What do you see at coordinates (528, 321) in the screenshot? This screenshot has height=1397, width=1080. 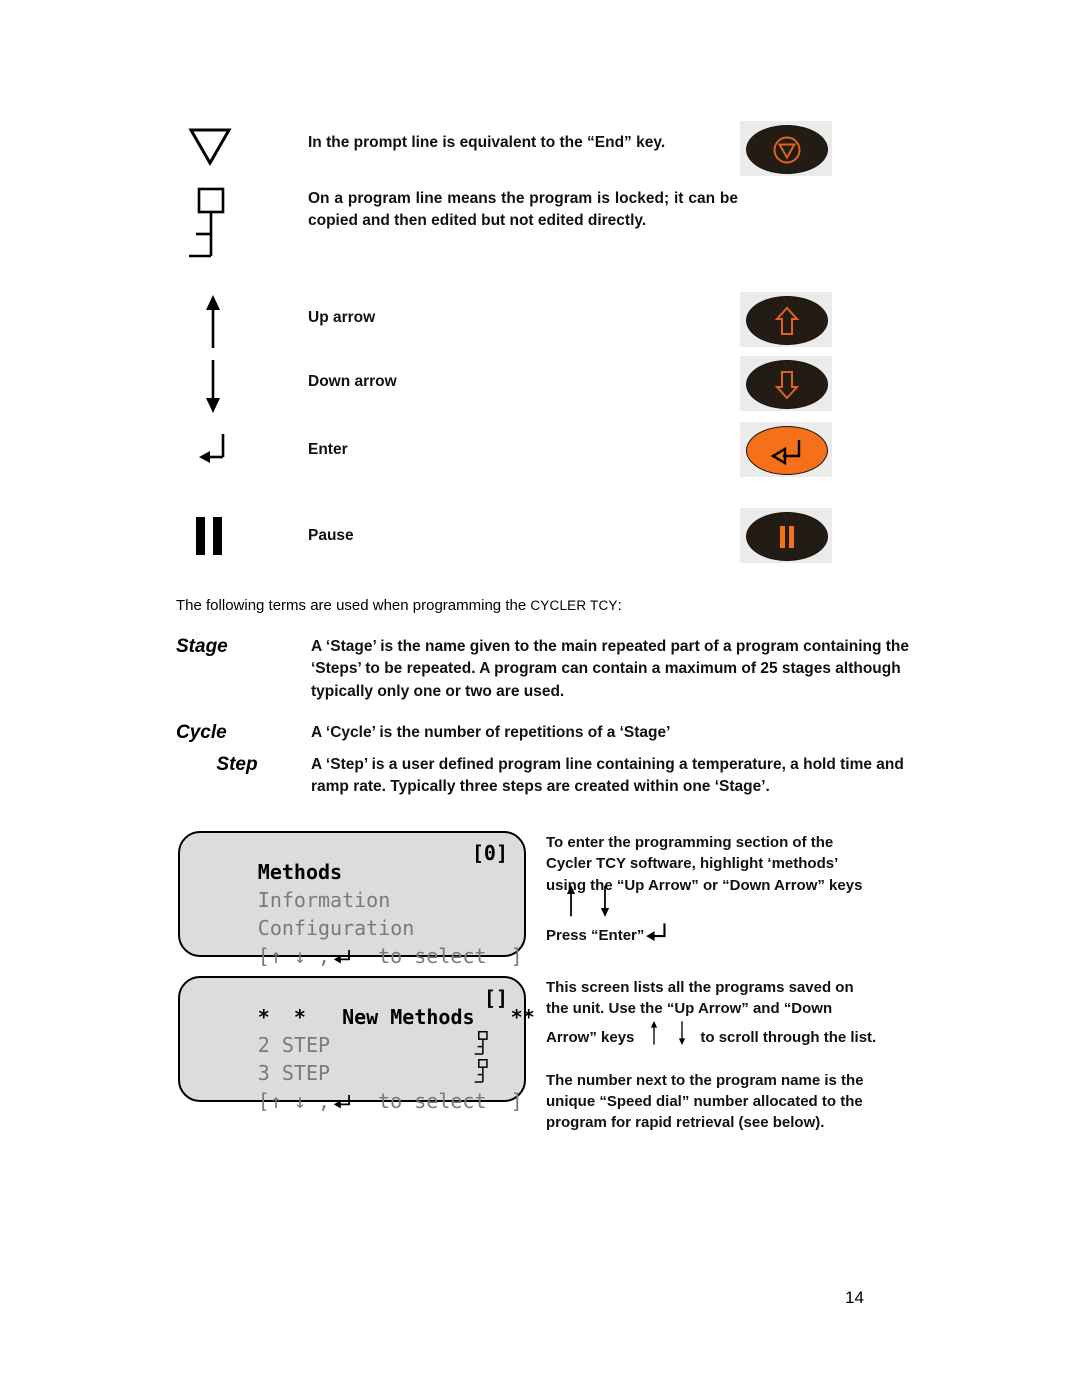 I see `legend-row: Up arrow` at bounding box center [528, 321].